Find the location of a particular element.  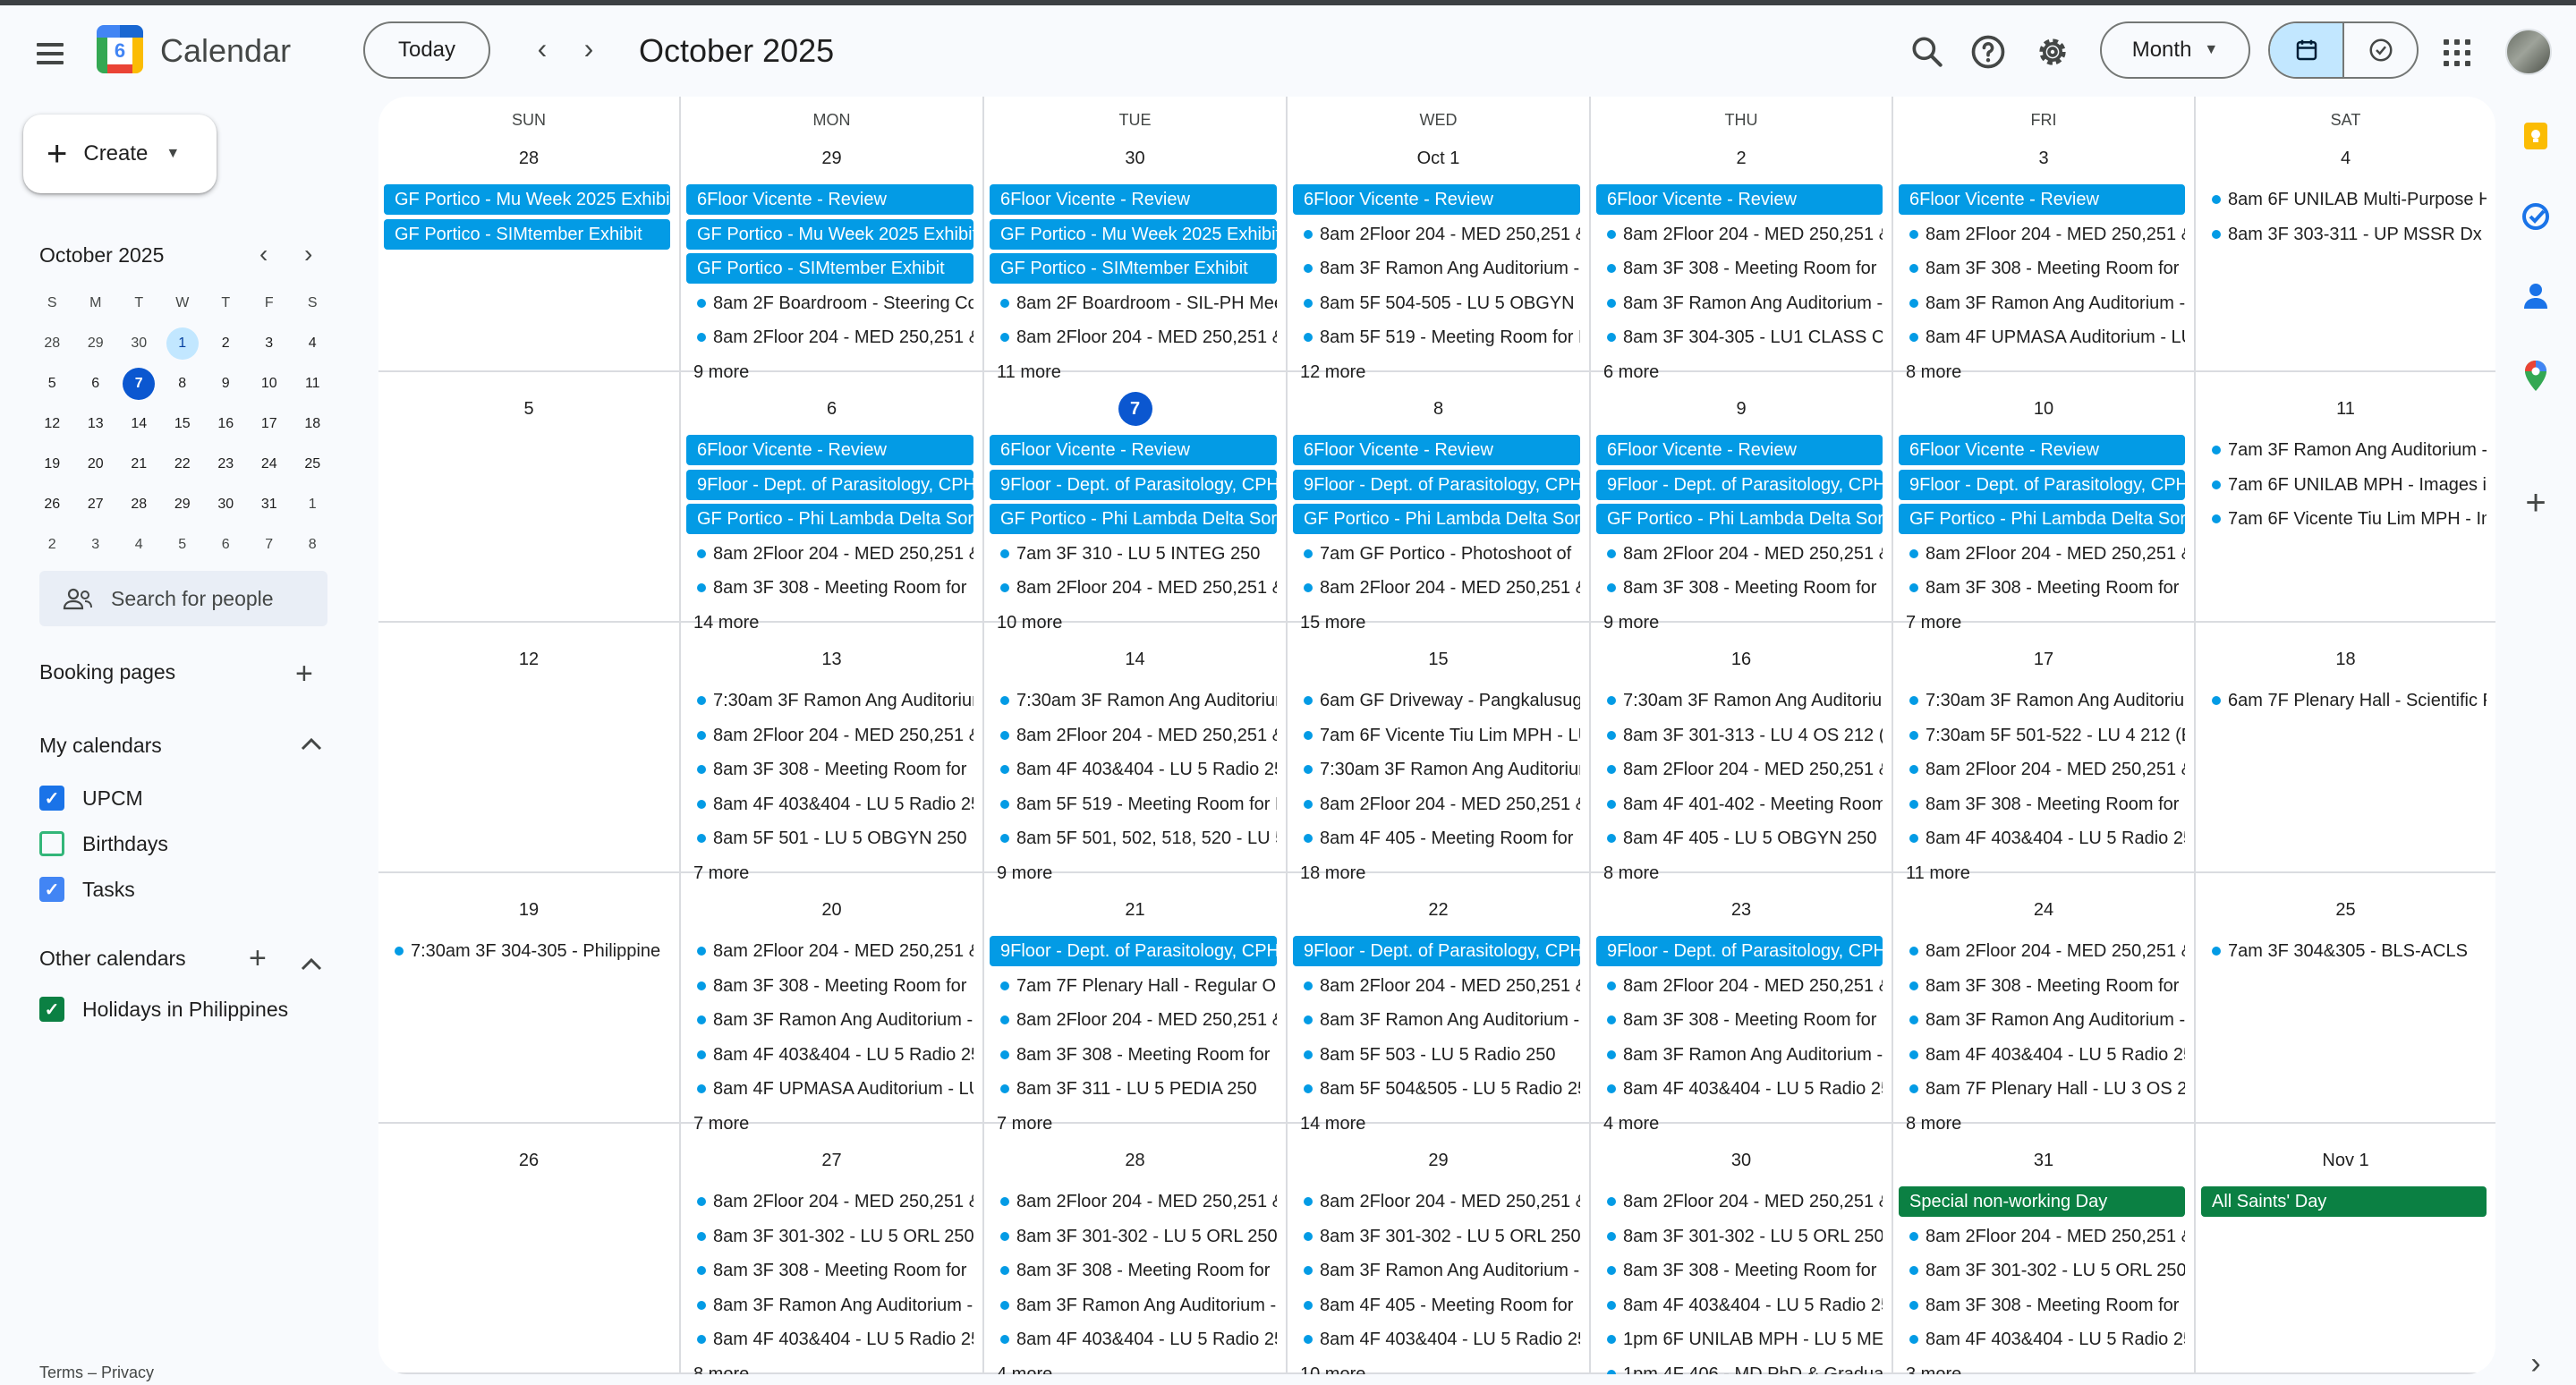

day-cell: 25 7am 3F 304&305 - BLS-ACLS is located at coordinates (2345, 998).